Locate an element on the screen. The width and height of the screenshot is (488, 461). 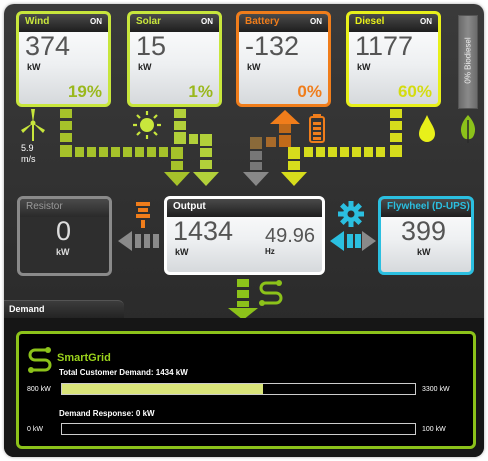
demand-response-min: 0 kW is located at coordinates (35, 429).